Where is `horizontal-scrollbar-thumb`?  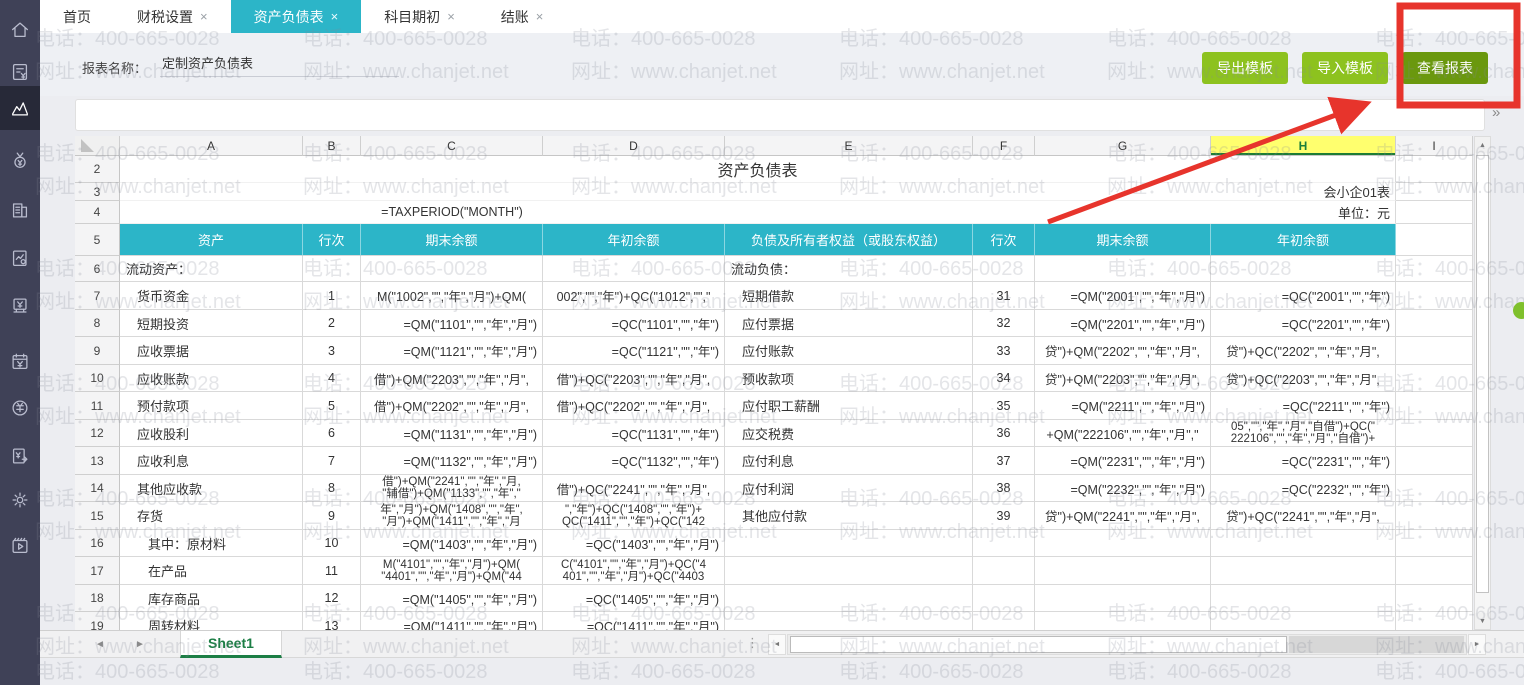
horizontal-scrollbar-thumb is located at coordinates (1038, 644).